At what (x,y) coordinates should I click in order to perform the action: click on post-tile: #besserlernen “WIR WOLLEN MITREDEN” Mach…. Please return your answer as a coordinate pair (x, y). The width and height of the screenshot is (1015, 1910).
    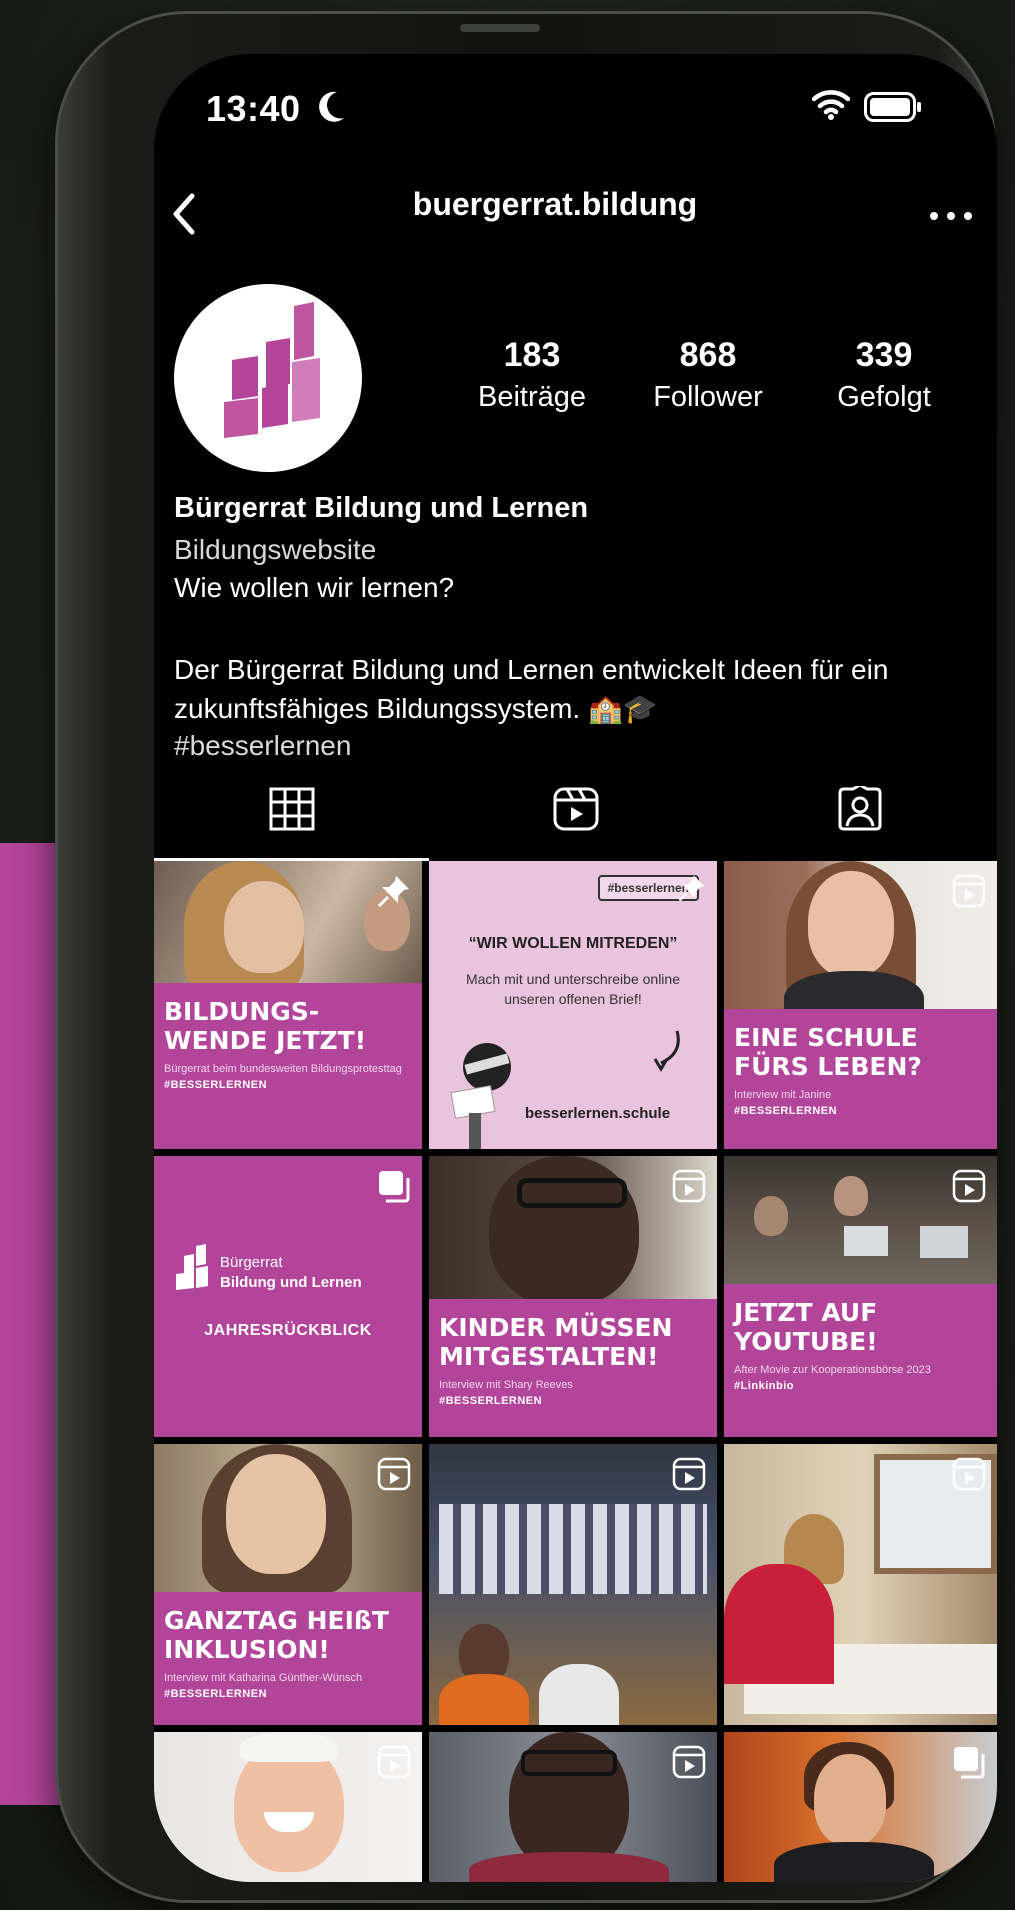
    Looking at the image, I should click on (573, 1005).